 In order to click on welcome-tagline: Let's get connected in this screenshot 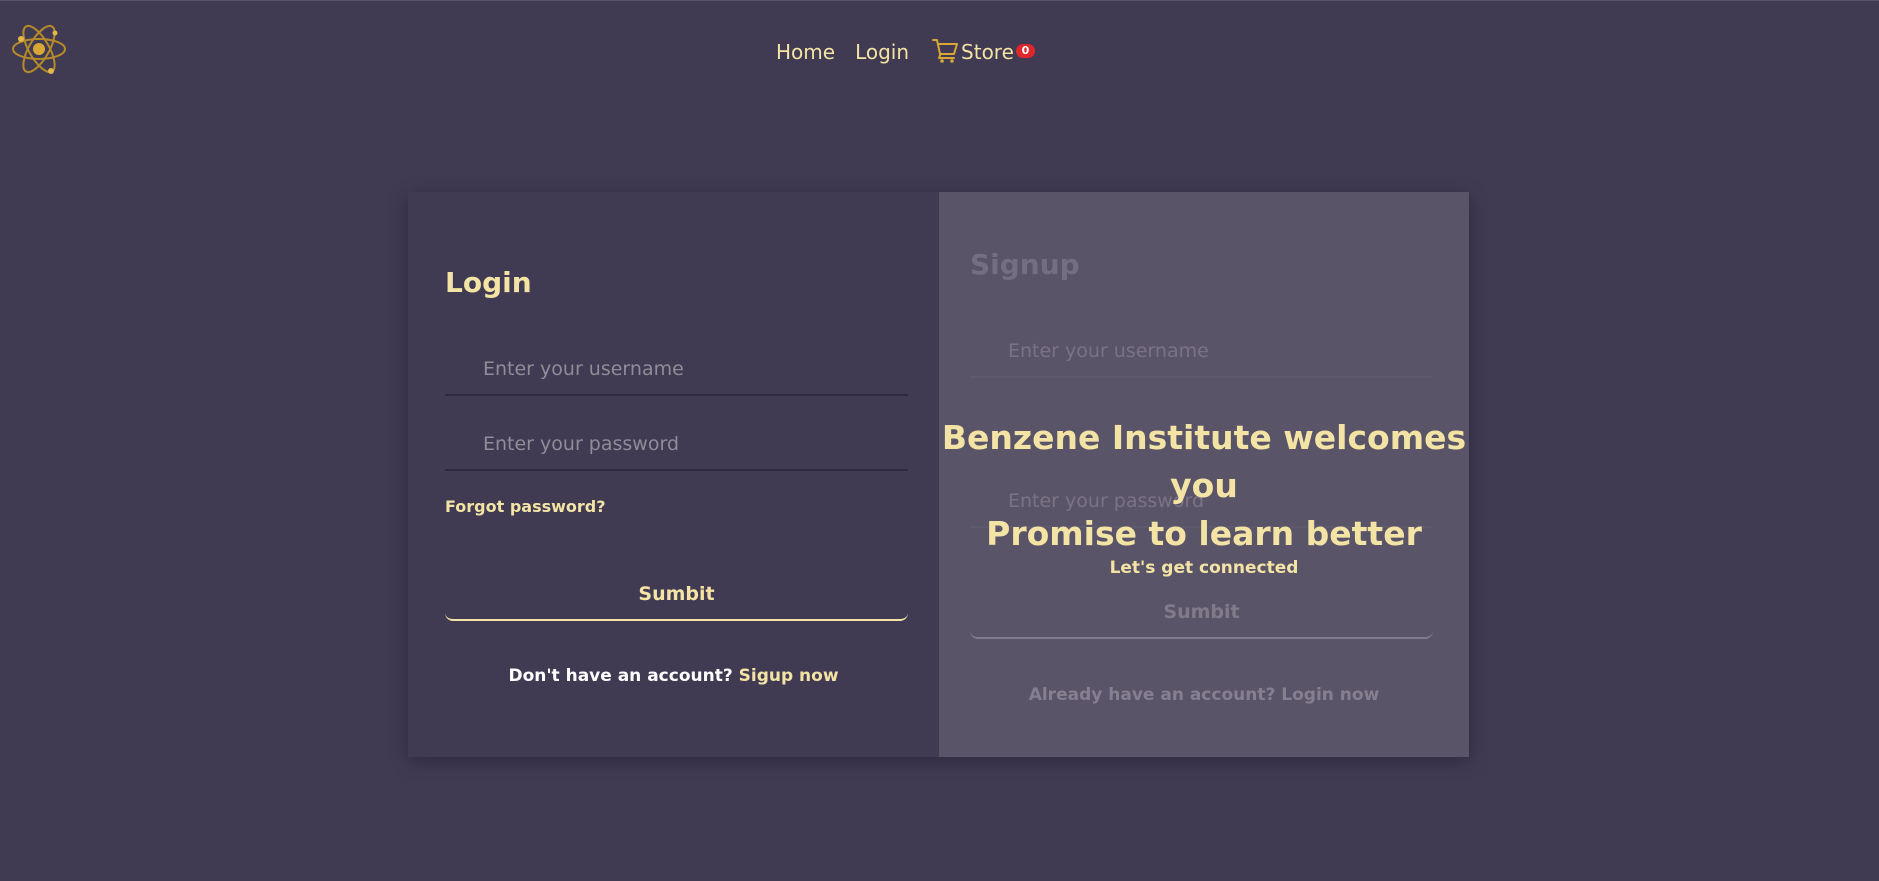, I will do `click(1204, 568)`.